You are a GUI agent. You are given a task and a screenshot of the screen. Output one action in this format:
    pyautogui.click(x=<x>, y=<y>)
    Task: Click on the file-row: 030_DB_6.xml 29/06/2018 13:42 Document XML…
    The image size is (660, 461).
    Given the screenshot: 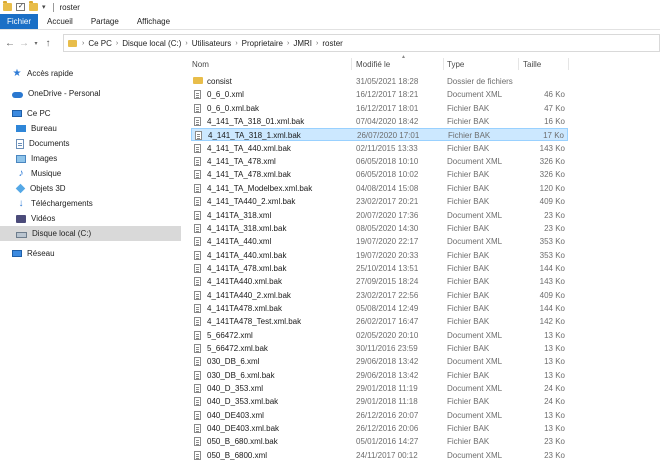 What is the action you would take?
    pyautogui.click(x=379, y=361)
    